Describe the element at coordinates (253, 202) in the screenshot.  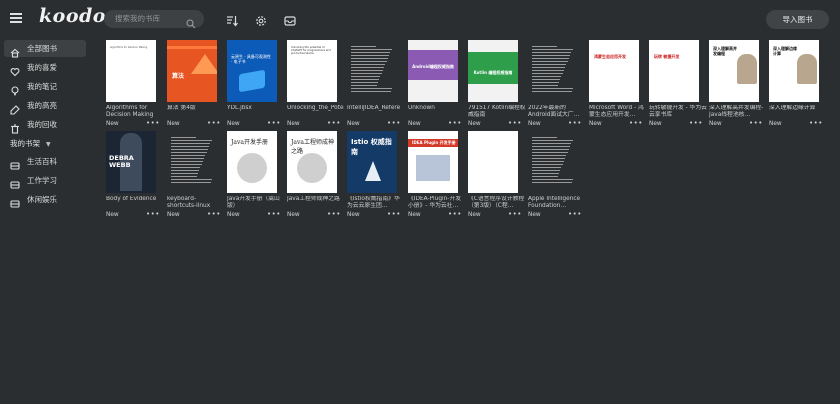
I see `book-title: Java开发手册（嵩山版）` at that location.